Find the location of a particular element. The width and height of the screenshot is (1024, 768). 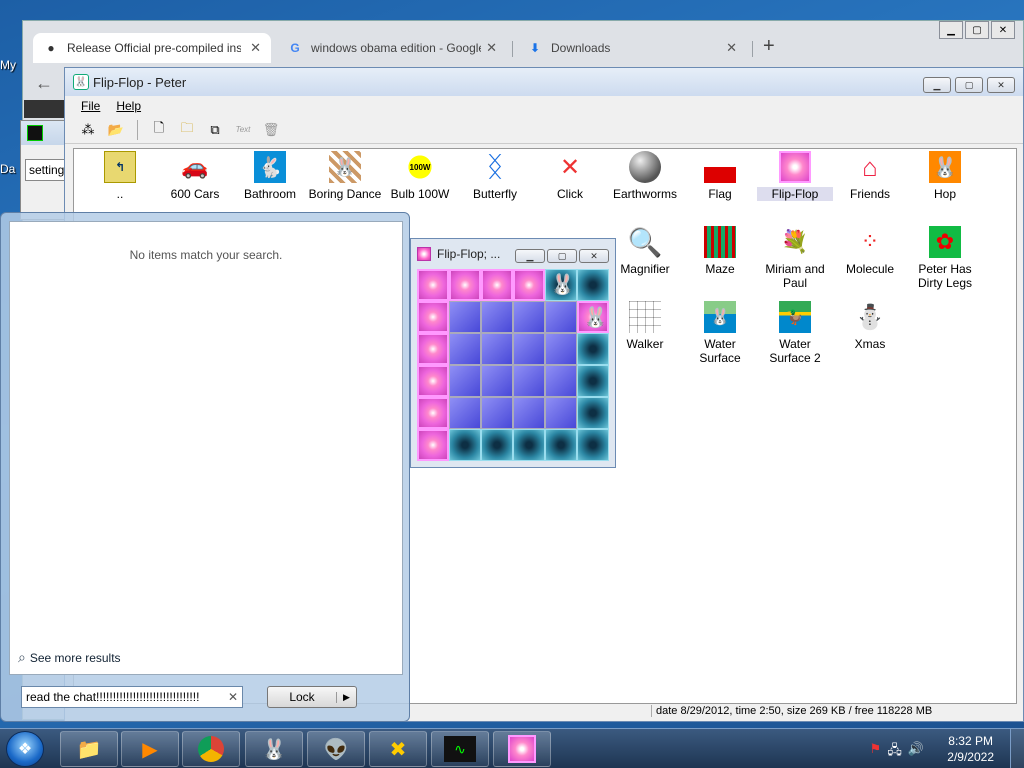

see-more-results-link: ⌕ See more results is located at coordinates (69, 657).